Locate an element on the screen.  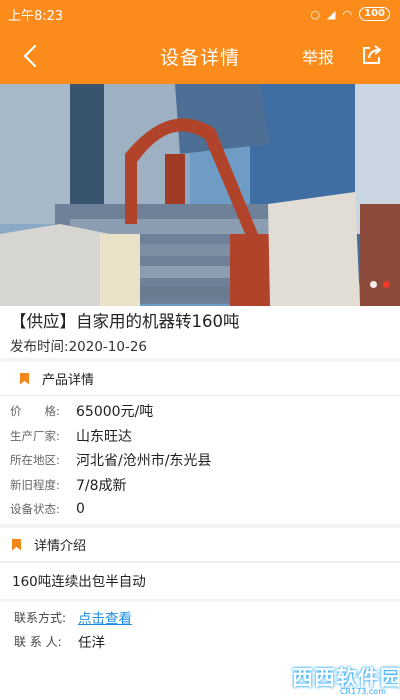
wifi-icon: ◠ is located at coordinates (347, 14).